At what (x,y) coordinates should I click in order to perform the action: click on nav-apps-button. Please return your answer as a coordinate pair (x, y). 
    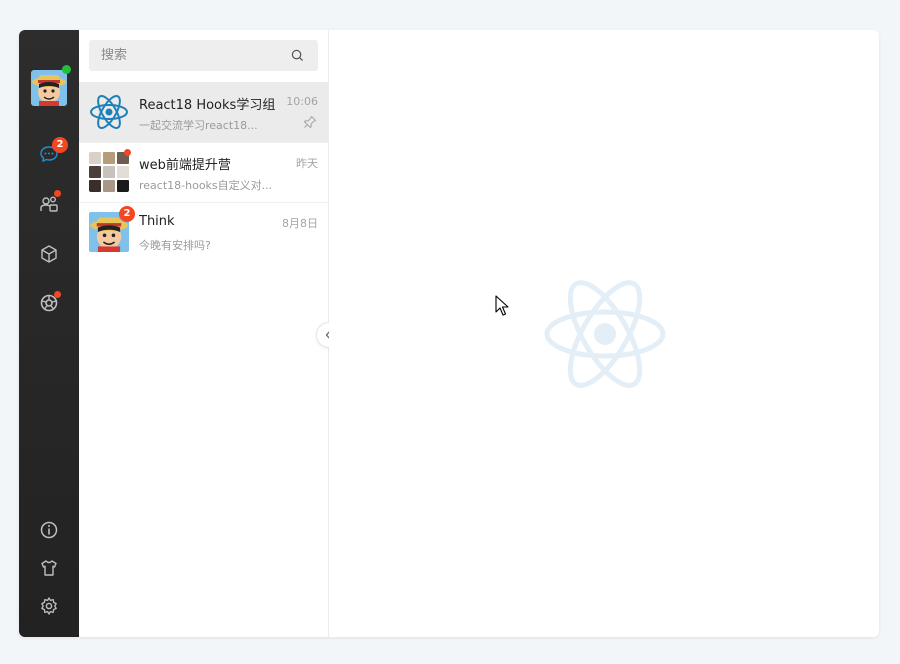
    Looking at the image, I should click on (49, 254).